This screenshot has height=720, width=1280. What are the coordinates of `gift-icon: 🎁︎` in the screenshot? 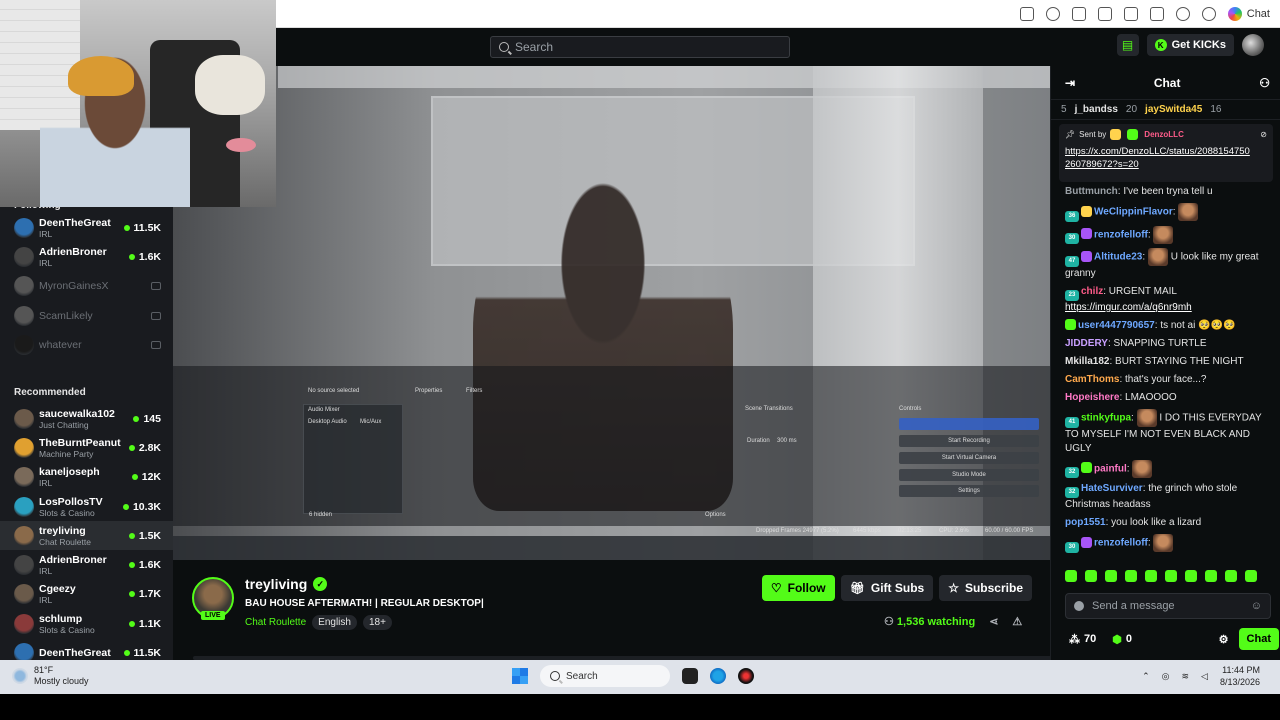 It's located at (857, 588).